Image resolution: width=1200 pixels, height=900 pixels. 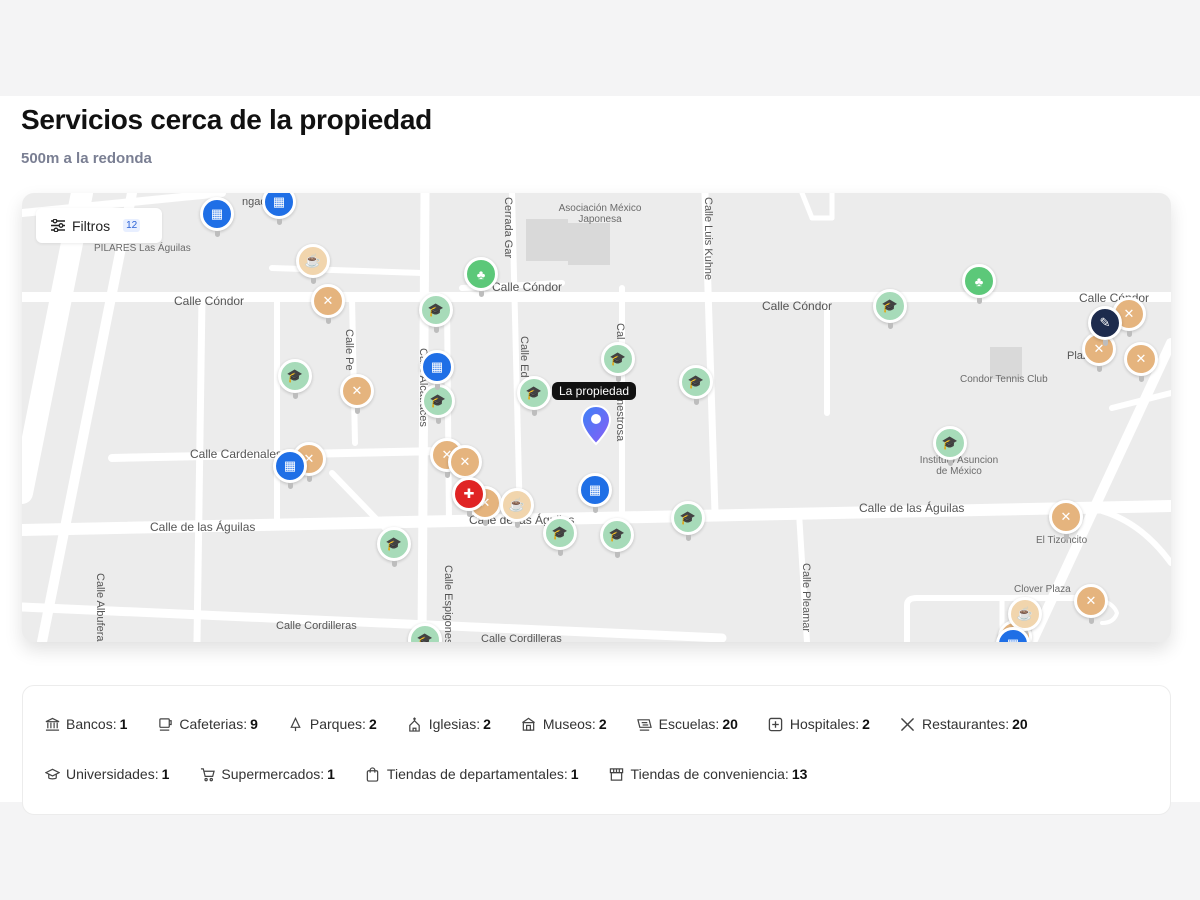 What do you see at coordinates (594, 391) in the screenshot?
I see `property-label: La propiedad` at bounding box center [594, 391].